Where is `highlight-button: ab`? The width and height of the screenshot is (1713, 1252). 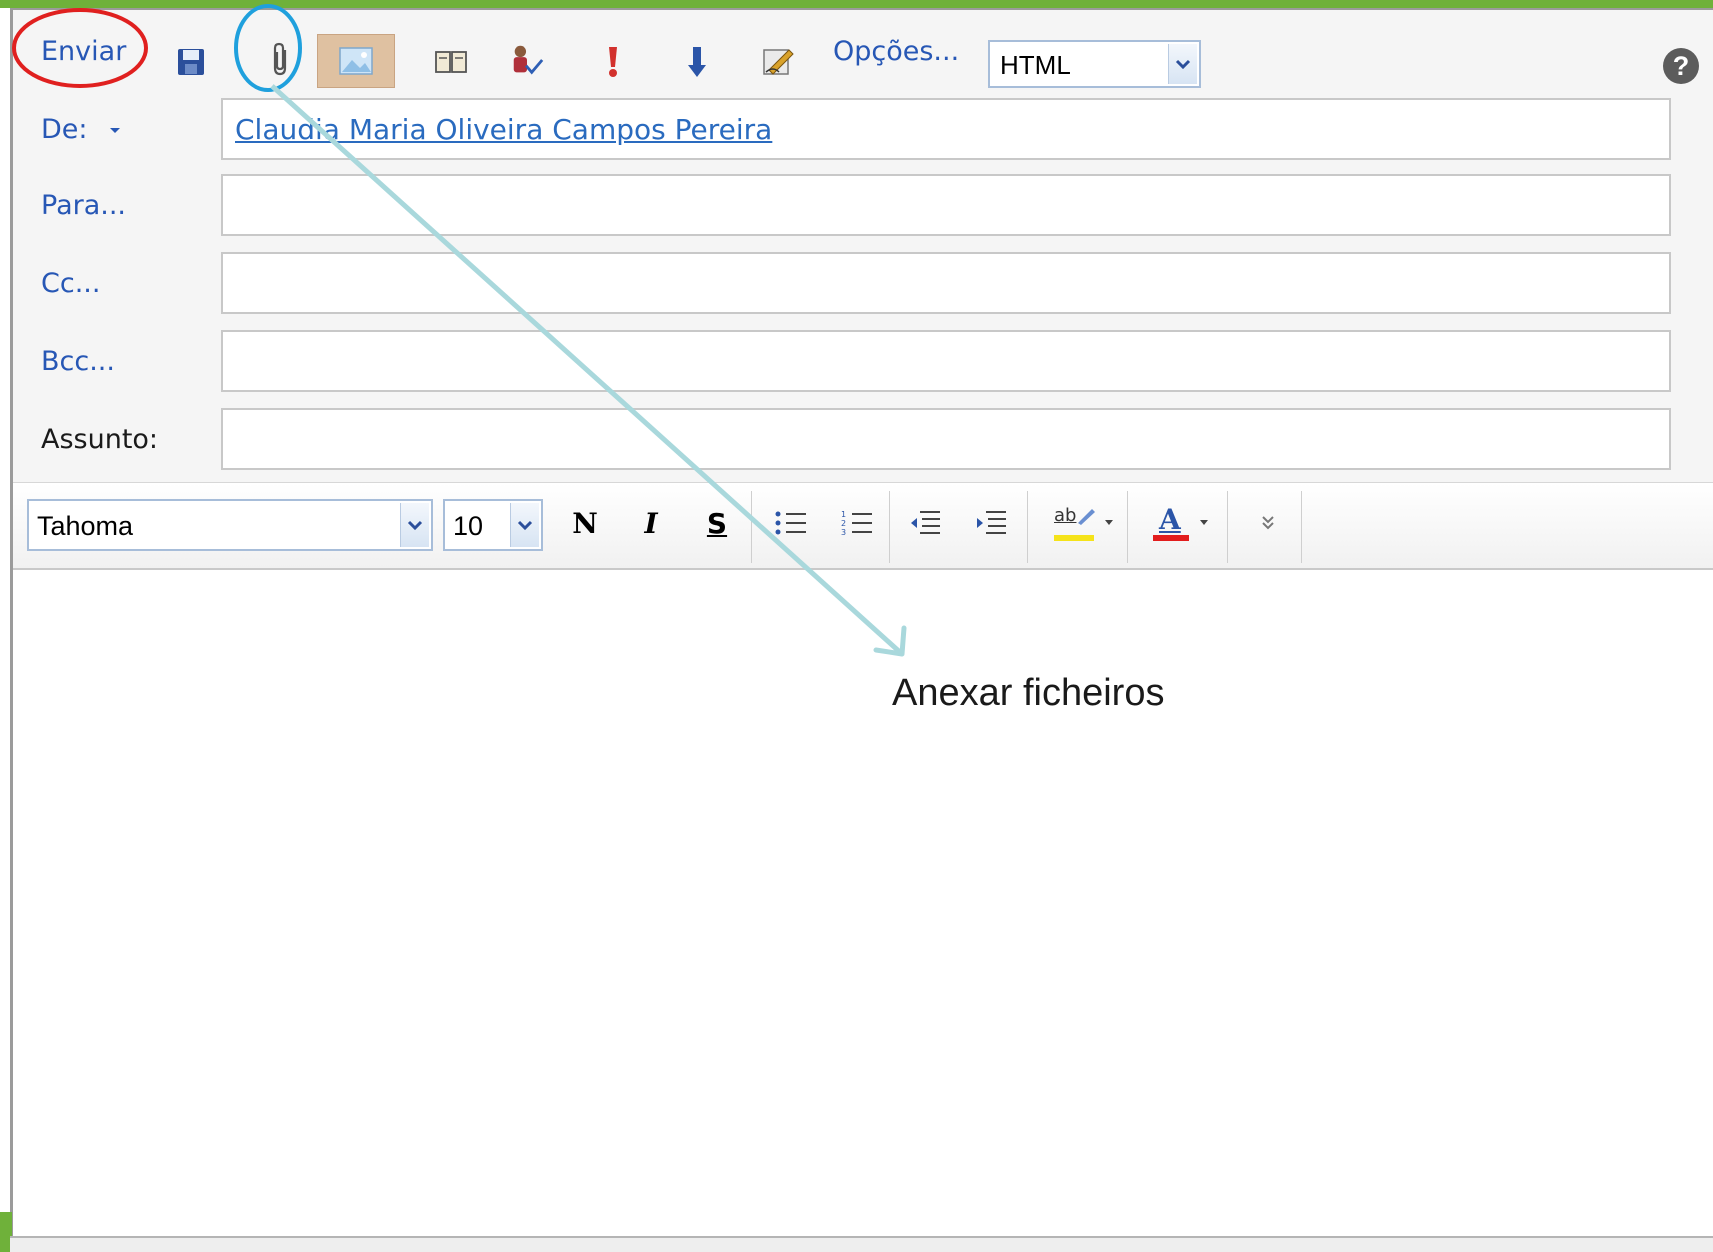
highlight-button: ab is located at coordinates (1083, 523).